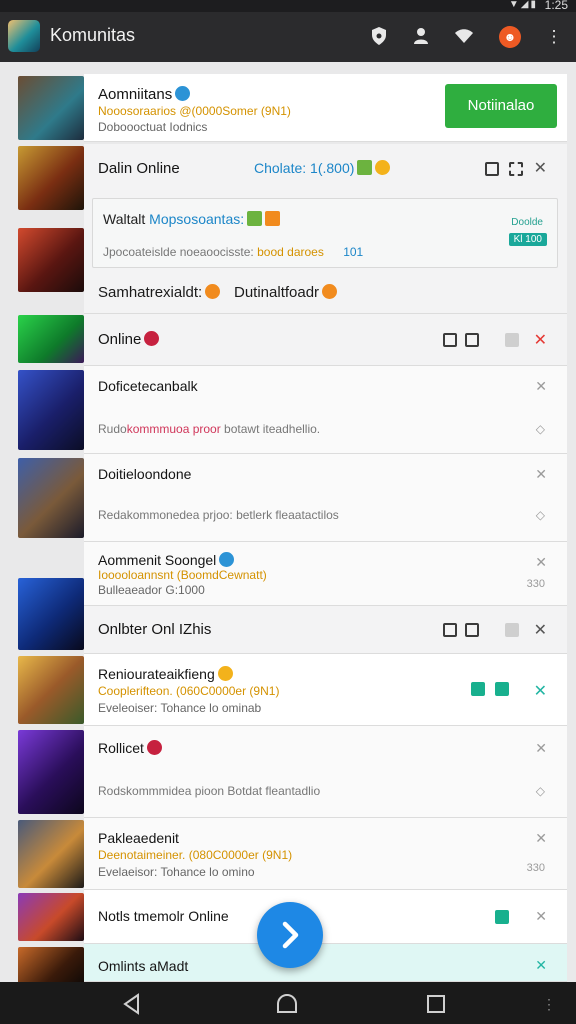 This screenshot has width=576, height=1024. Describe the element at coordinates (325, 630) in the screenshot. I see `list-item-card: Onlbter Onl IZhis ✕` at that location.